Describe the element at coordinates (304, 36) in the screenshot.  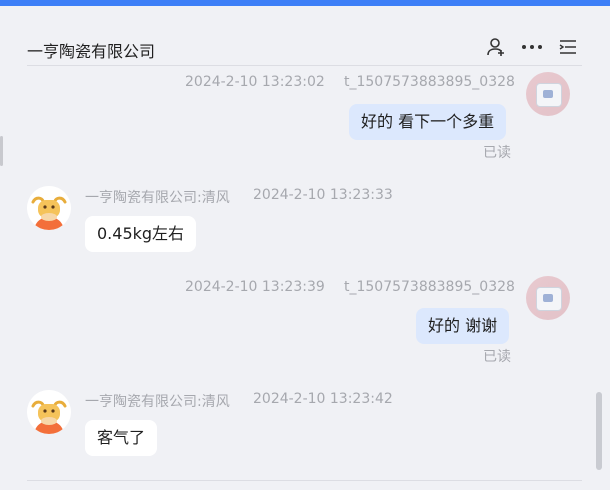
I see `chat-header: 一亨陶瓷有限公司` at that location.